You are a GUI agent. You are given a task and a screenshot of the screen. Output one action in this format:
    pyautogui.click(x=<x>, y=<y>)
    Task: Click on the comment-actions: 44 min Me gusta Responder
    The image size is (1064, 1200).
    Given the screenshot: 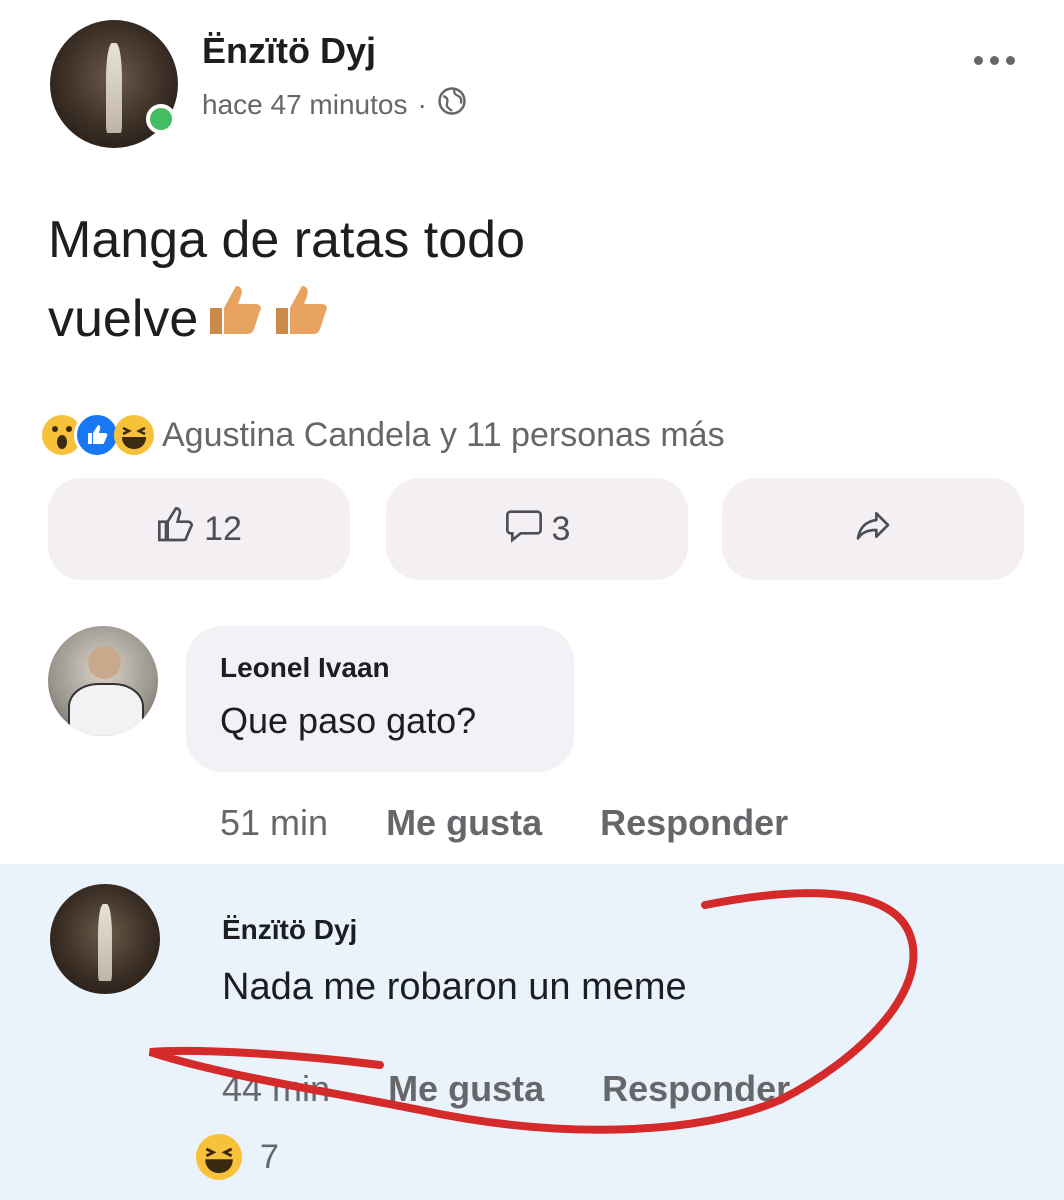 What is the action you would take?
    pyautogui.click(x=506, y=1089)
    